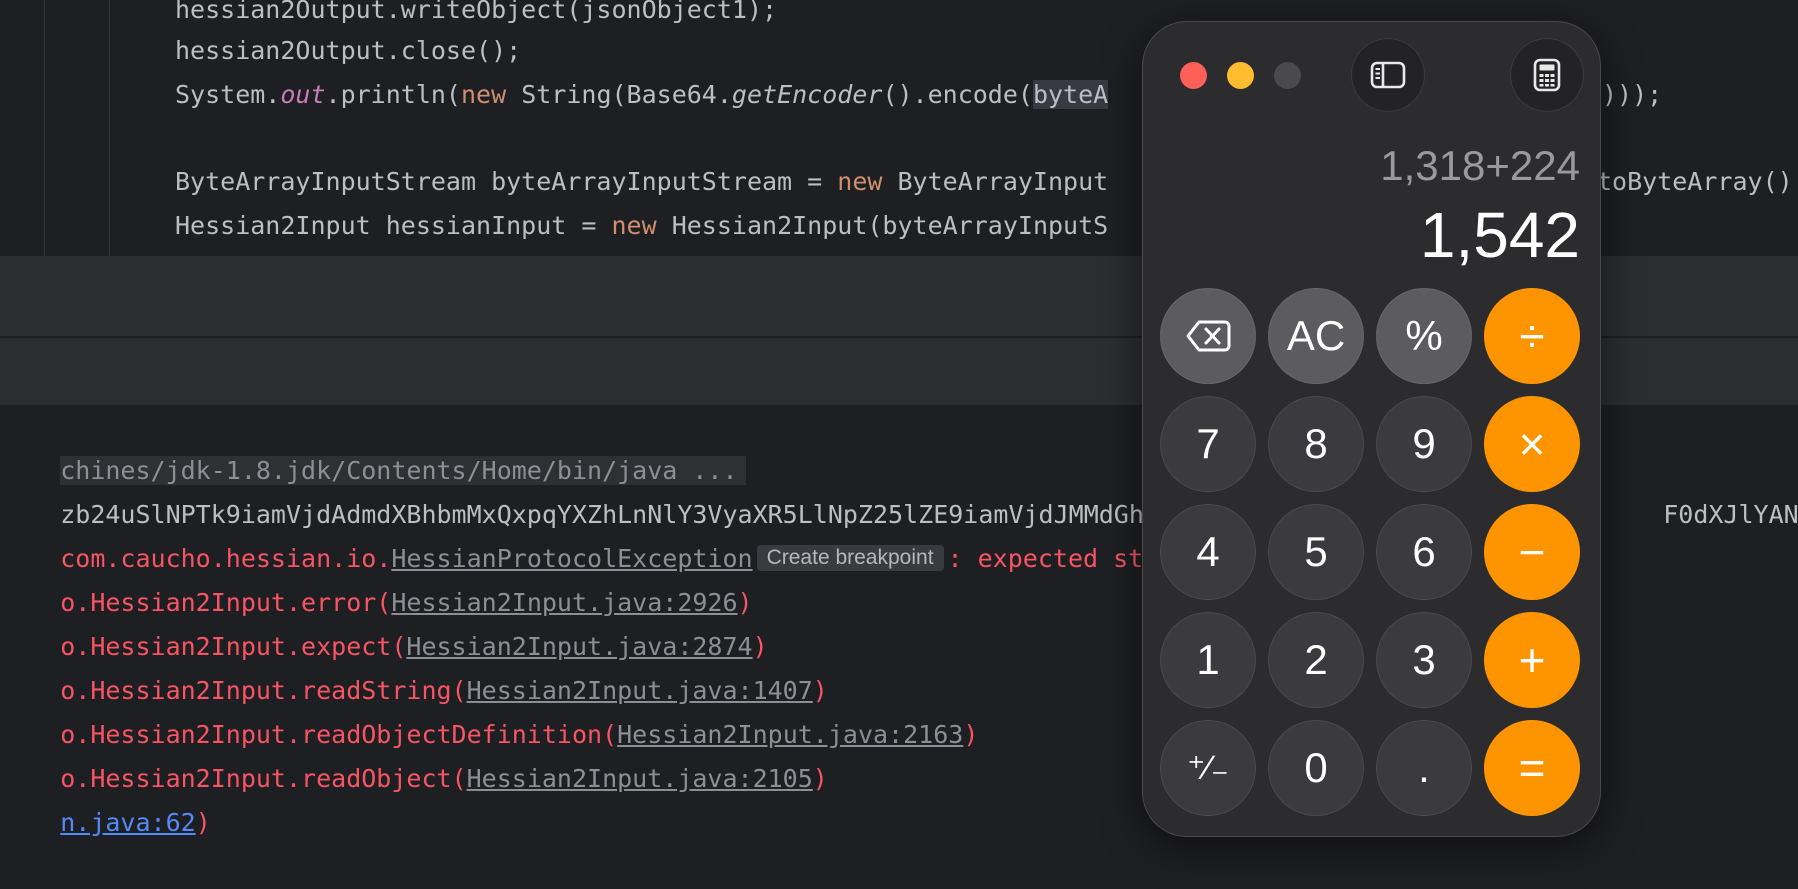 The width and height of the screenshot is (1798, 889). What do you see at coordinates (1208, 660) in the screenshot?
I see `digit-1-button: 1` at bounding box center [1208, 660].